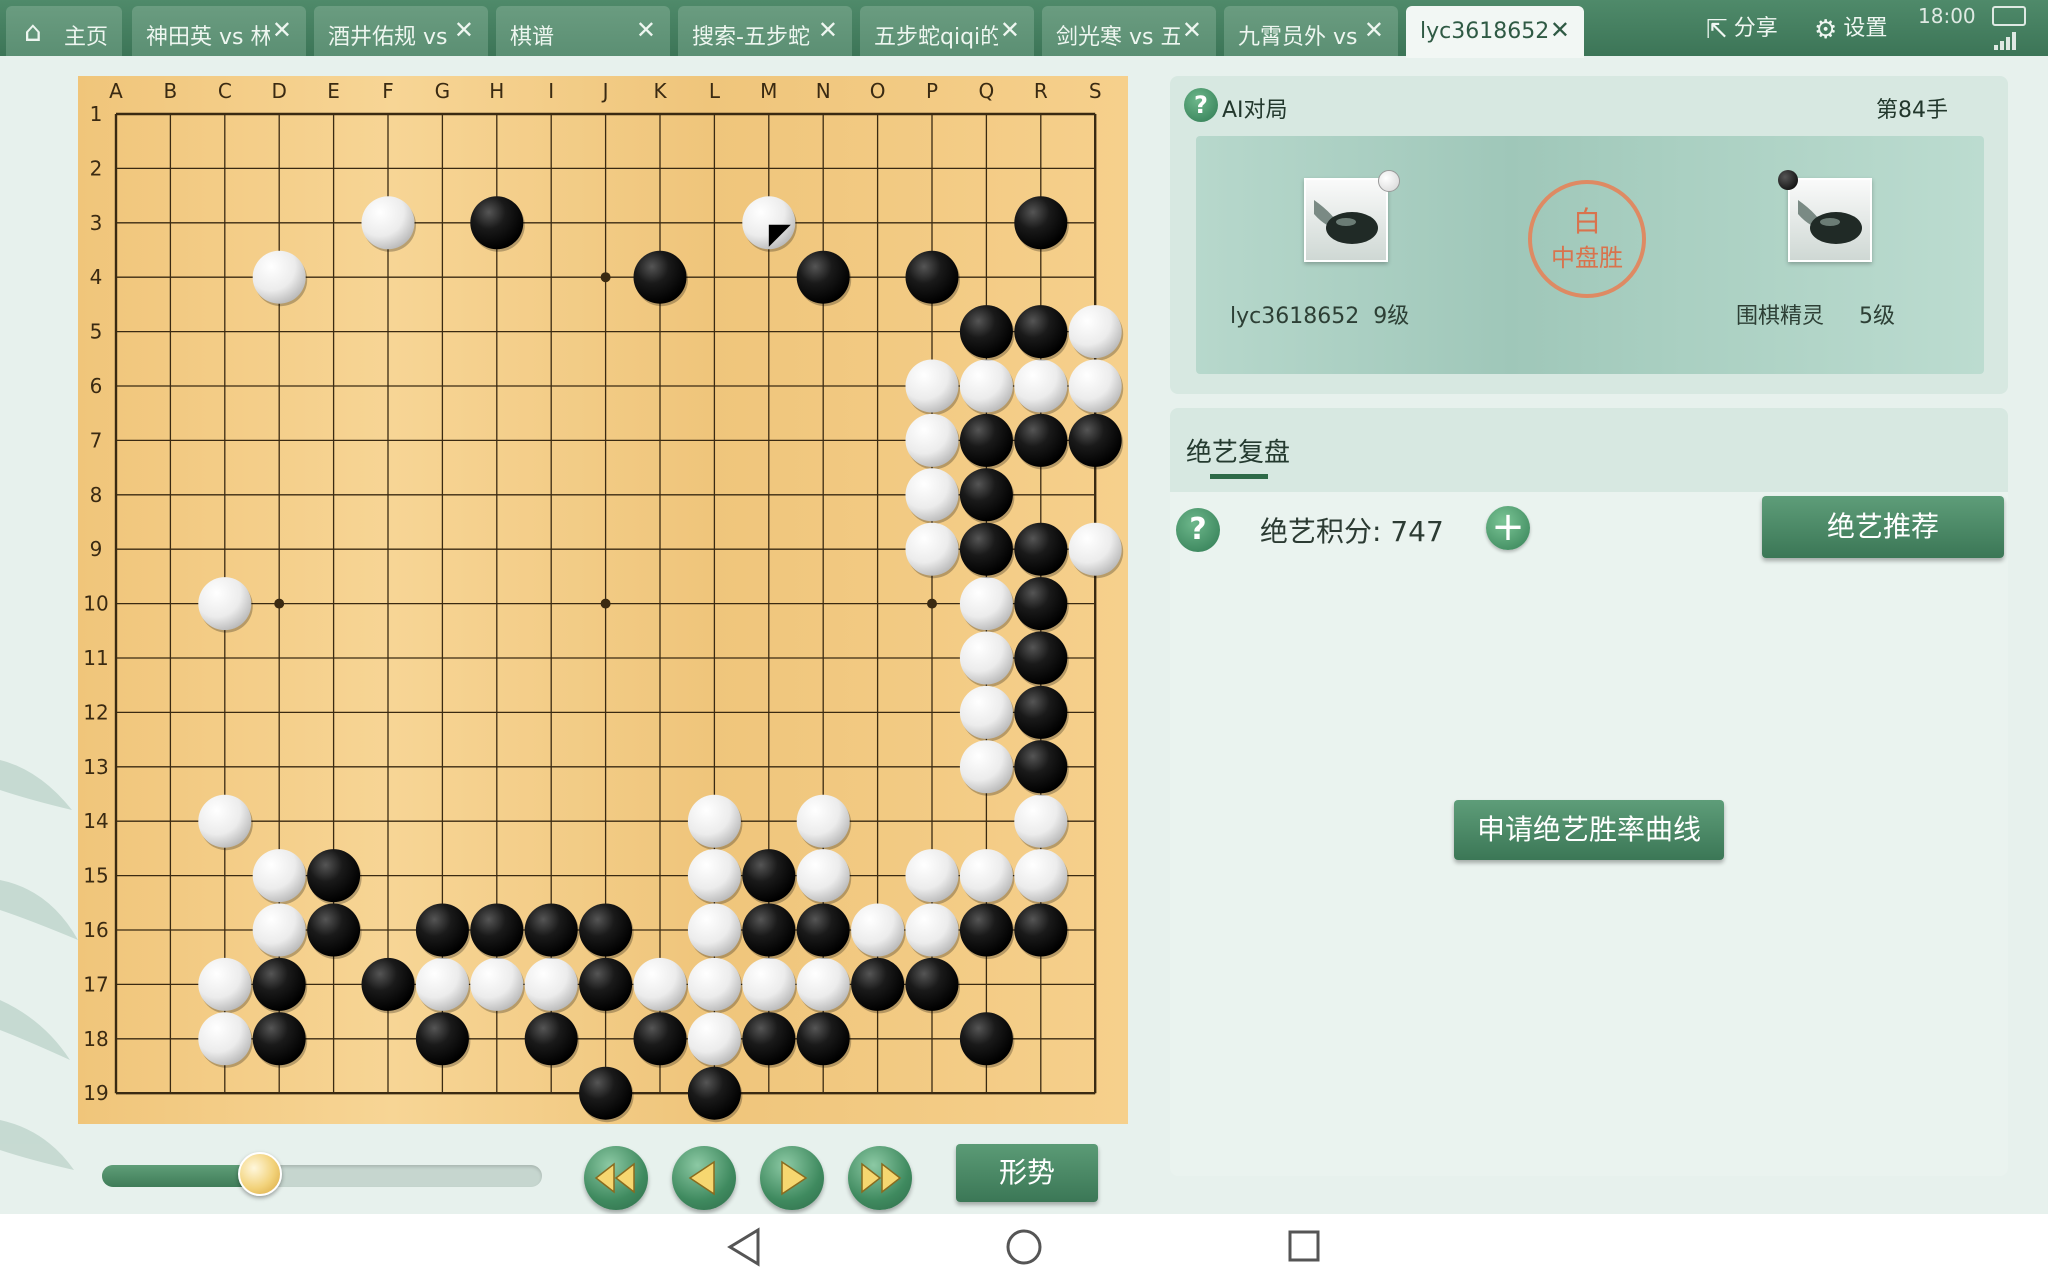 Image resolution: width=2048 pixels, height=1280 pixels. What do you see at coordinates (2007, 41) in the screenshot?
I see `signal-icon` at bounding box center [2007, 41].